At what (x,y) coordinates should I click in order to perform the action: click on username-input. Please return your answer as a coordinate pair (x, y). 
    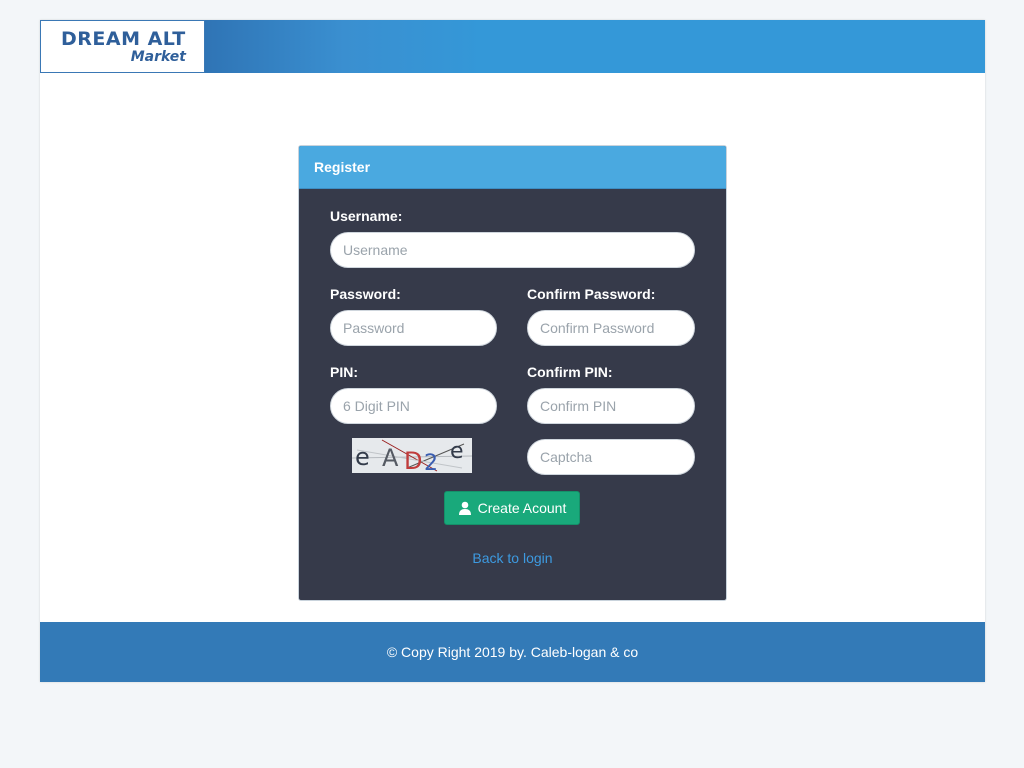
    Looking at the image, I should click on (512, 250).